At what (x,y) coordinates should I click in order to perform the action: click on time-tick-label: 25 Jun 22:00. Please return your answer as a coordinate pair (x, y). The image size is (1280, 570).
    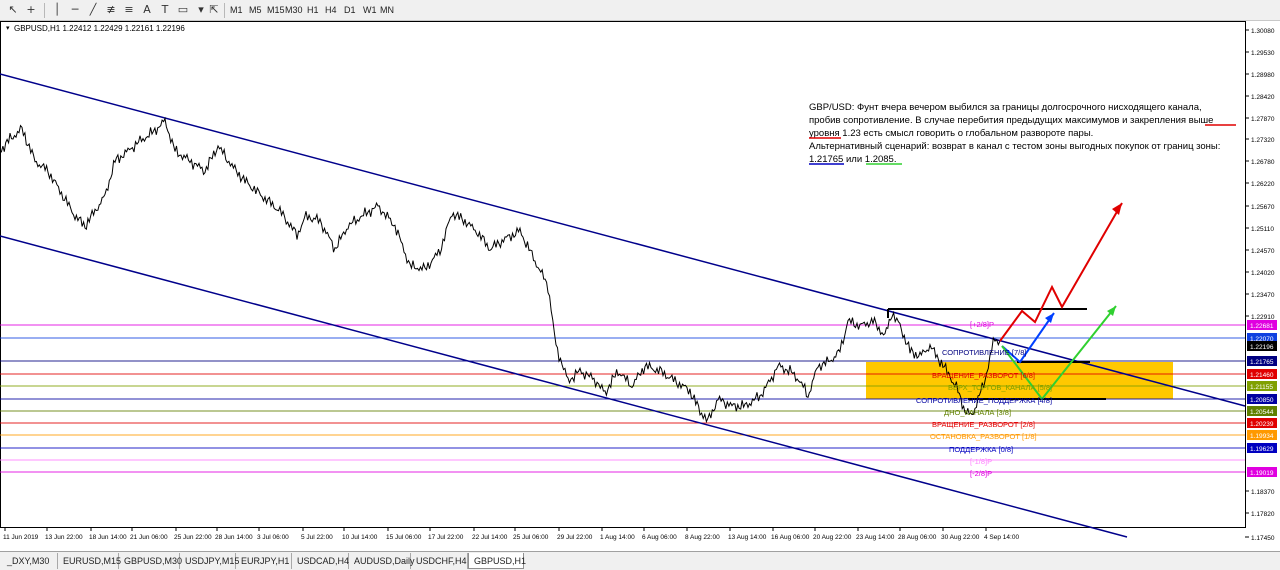
    Looking at the image, I should click on (193, 537).